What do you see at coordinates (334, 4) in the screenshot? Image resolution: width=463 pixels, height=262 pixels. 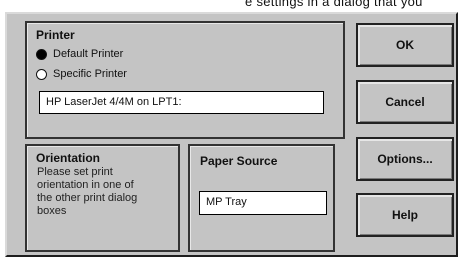 I see `title-fragment: e settings in a dialog that you` at bounding box center [334, 4].